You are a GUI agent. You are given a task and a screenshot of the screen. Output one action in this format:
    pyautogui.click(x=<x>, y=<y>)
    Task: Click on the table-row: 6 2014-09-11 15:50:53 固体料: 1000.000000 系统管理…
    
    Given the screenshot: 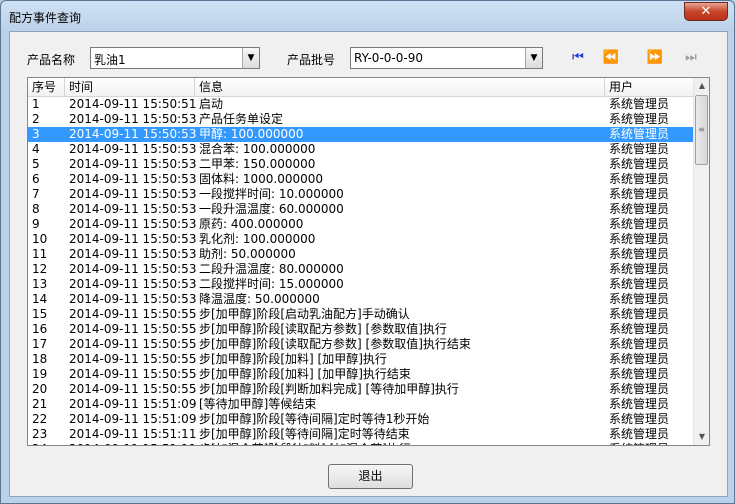 What is the action you would take?
    pyautogui.click(x=361, y=179)
    